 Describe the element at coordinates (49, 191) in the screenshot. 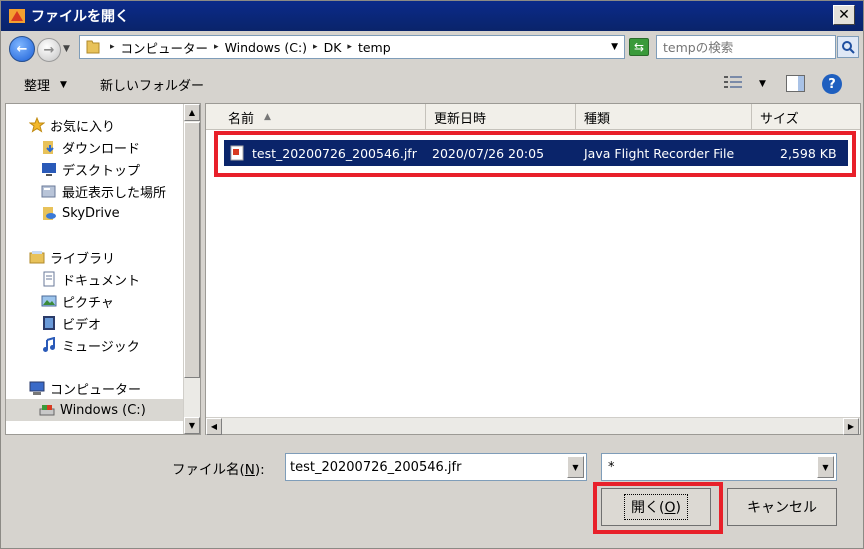

I see `recent-places-icon` at that location.